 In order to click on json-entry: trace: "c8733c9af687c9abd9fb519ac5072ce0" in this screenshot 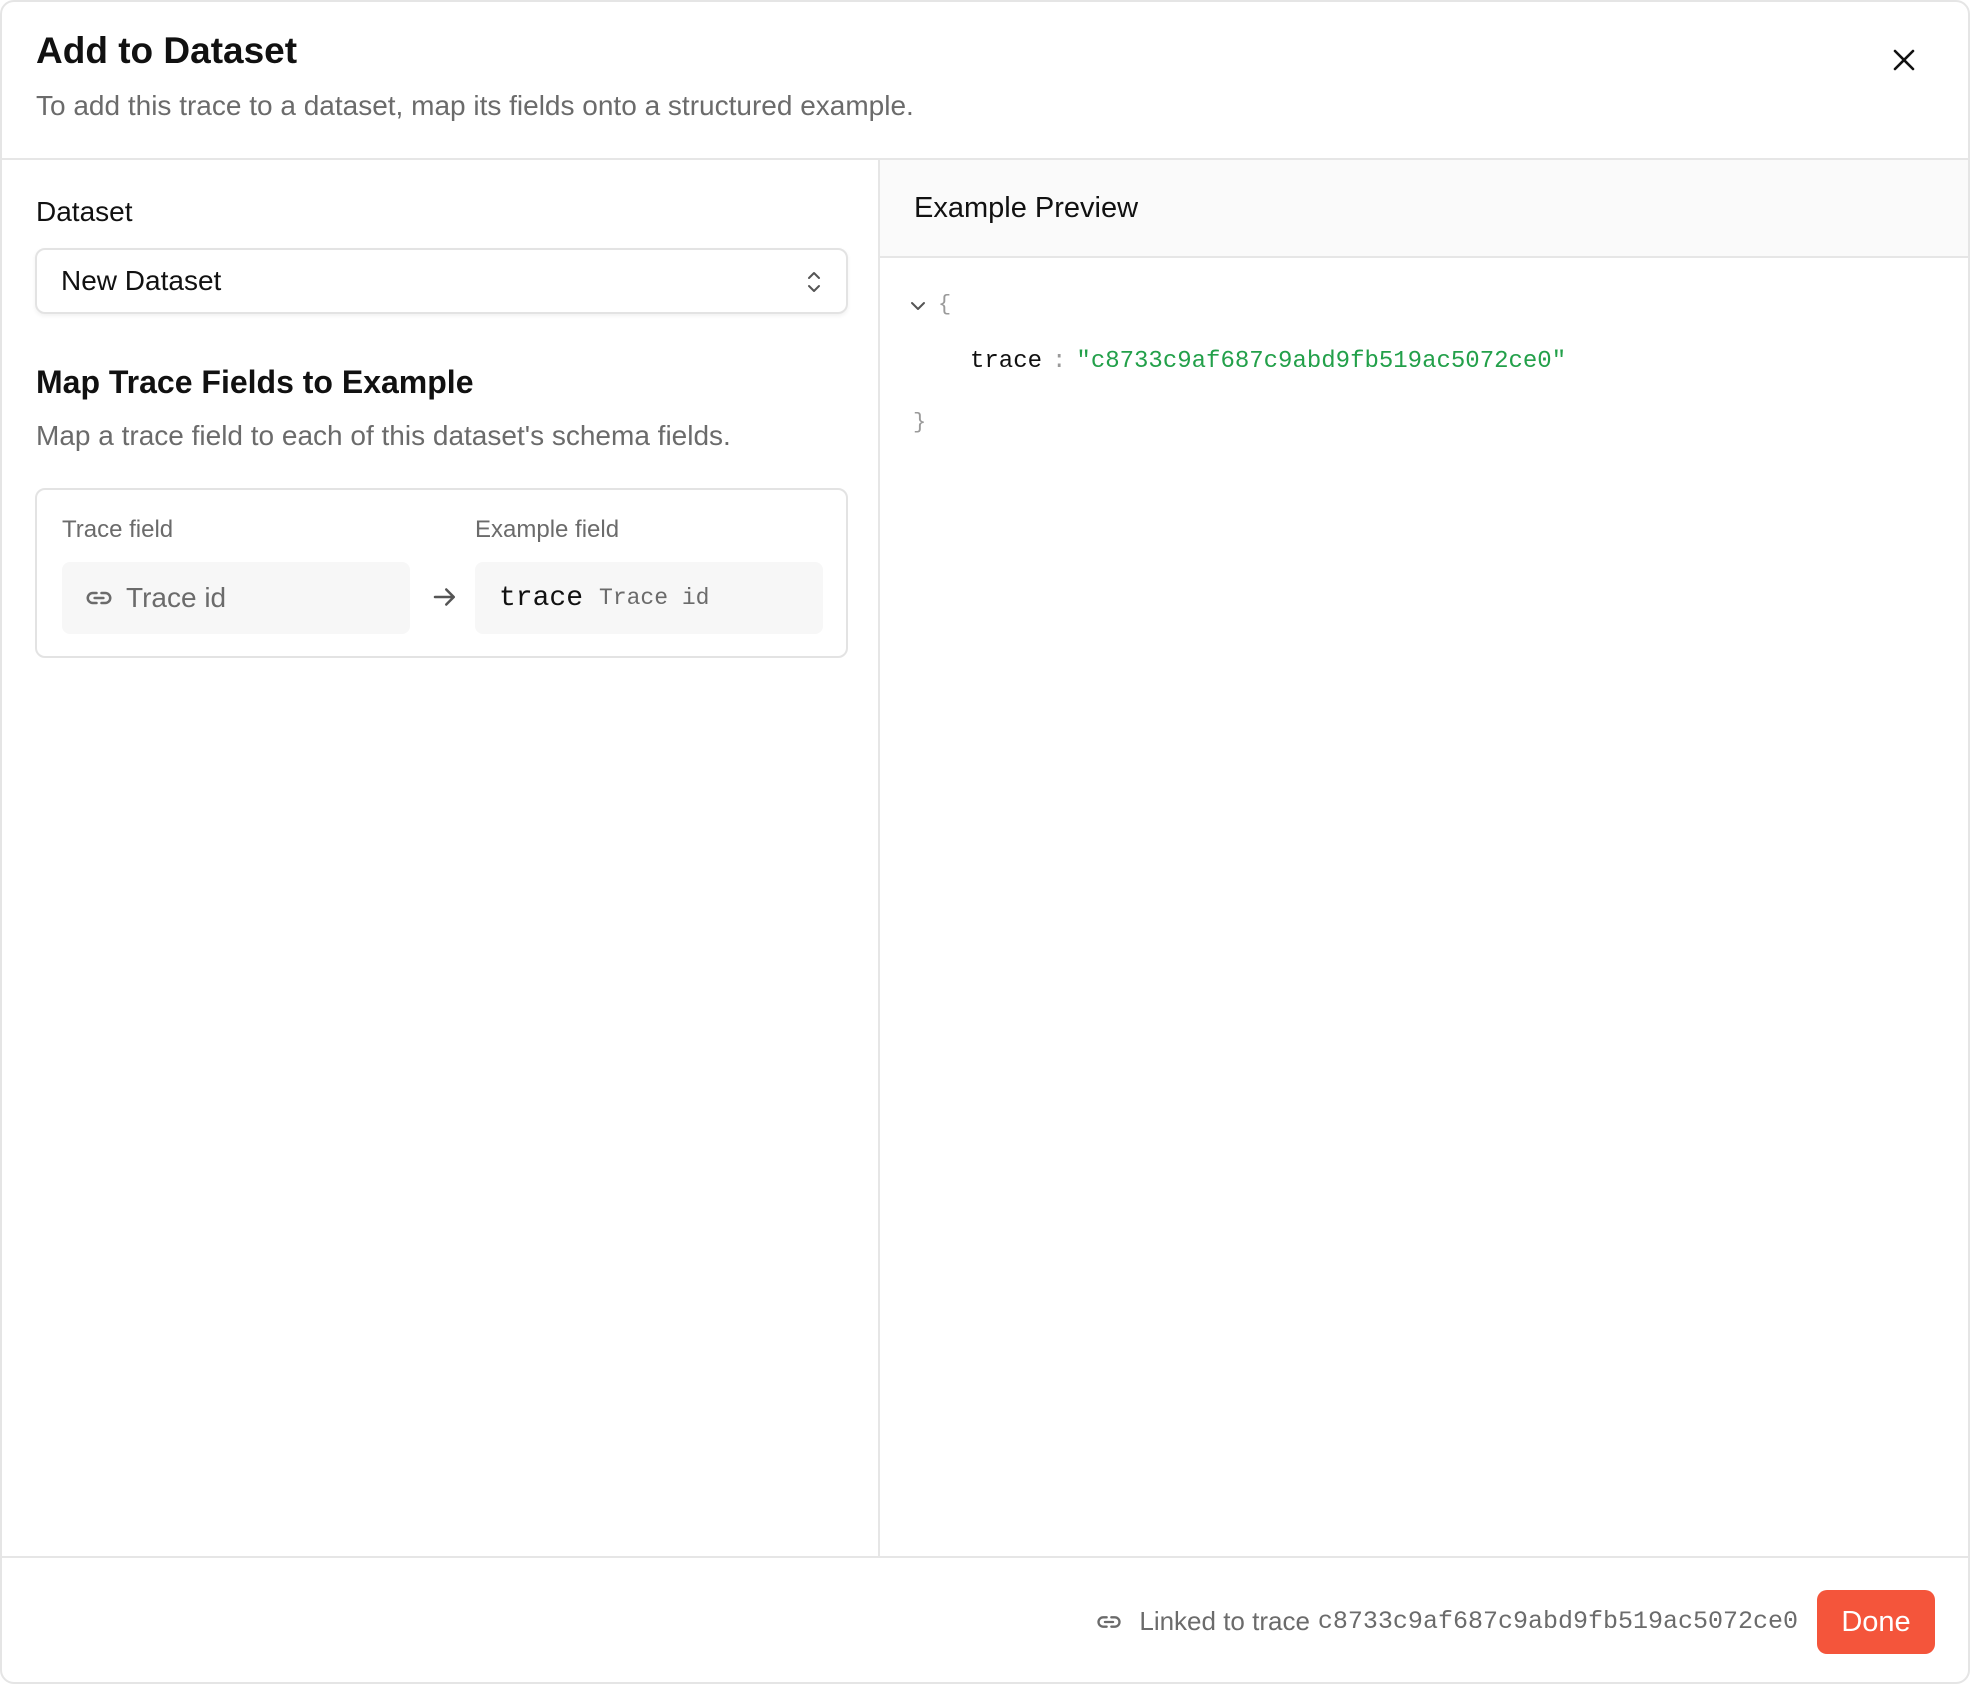, I will do `click(1268, 361)`.